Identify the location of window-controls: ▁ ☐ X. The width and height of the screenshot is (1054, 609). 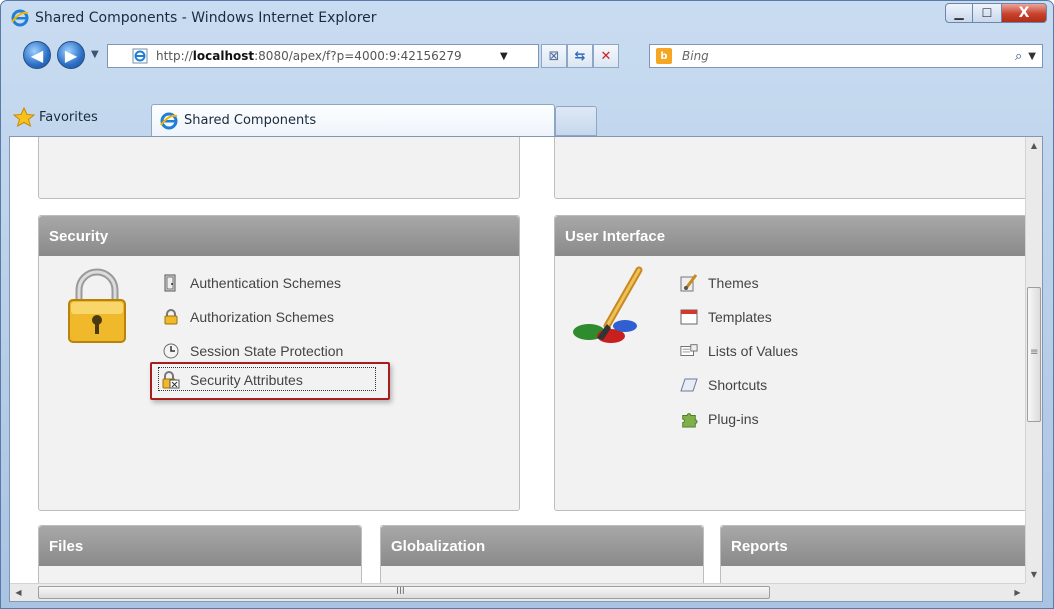
(996, 14).